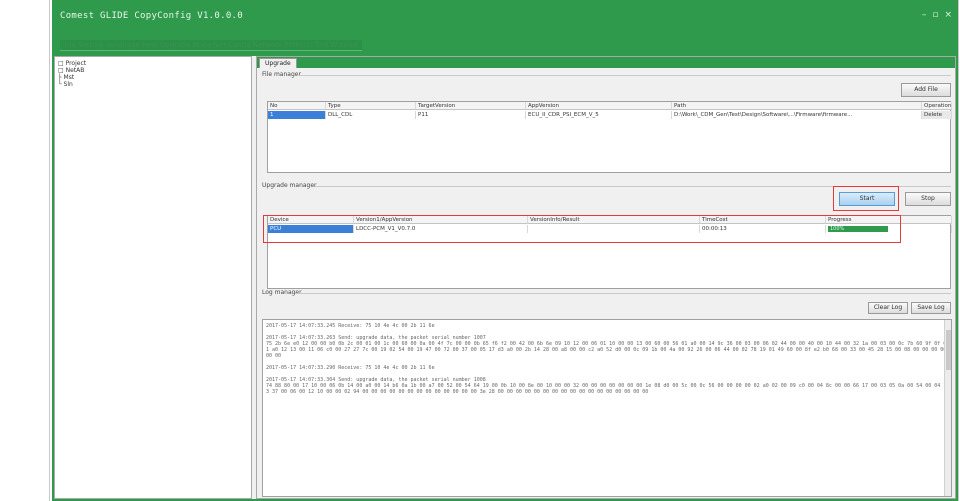 Image resolution: width=960 pixels, height=501 pixels. What do you see at coordinates (297, 115) in the screenshot?
I see `cell-no: 1` at bounding box center [297, 115].